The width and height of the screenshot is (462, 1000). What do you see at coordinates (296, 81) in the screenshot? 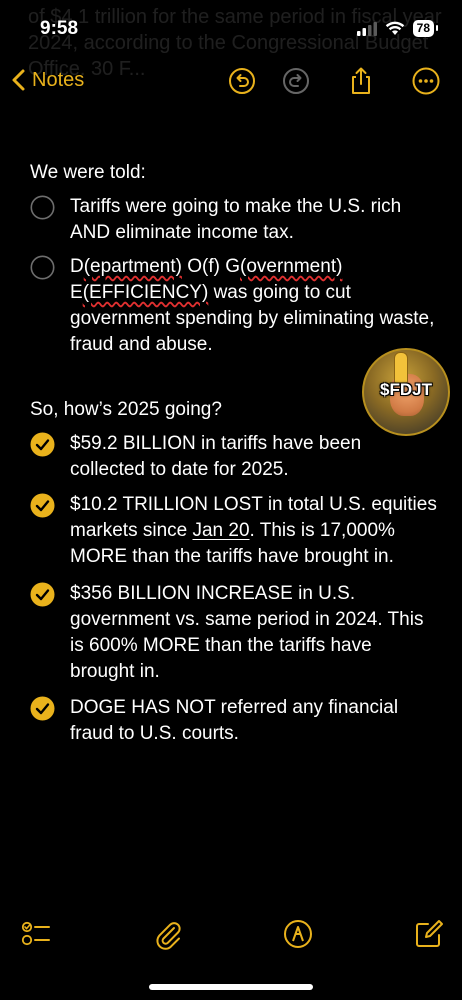
I see `redo-icon` at bounding box center [296, 81].